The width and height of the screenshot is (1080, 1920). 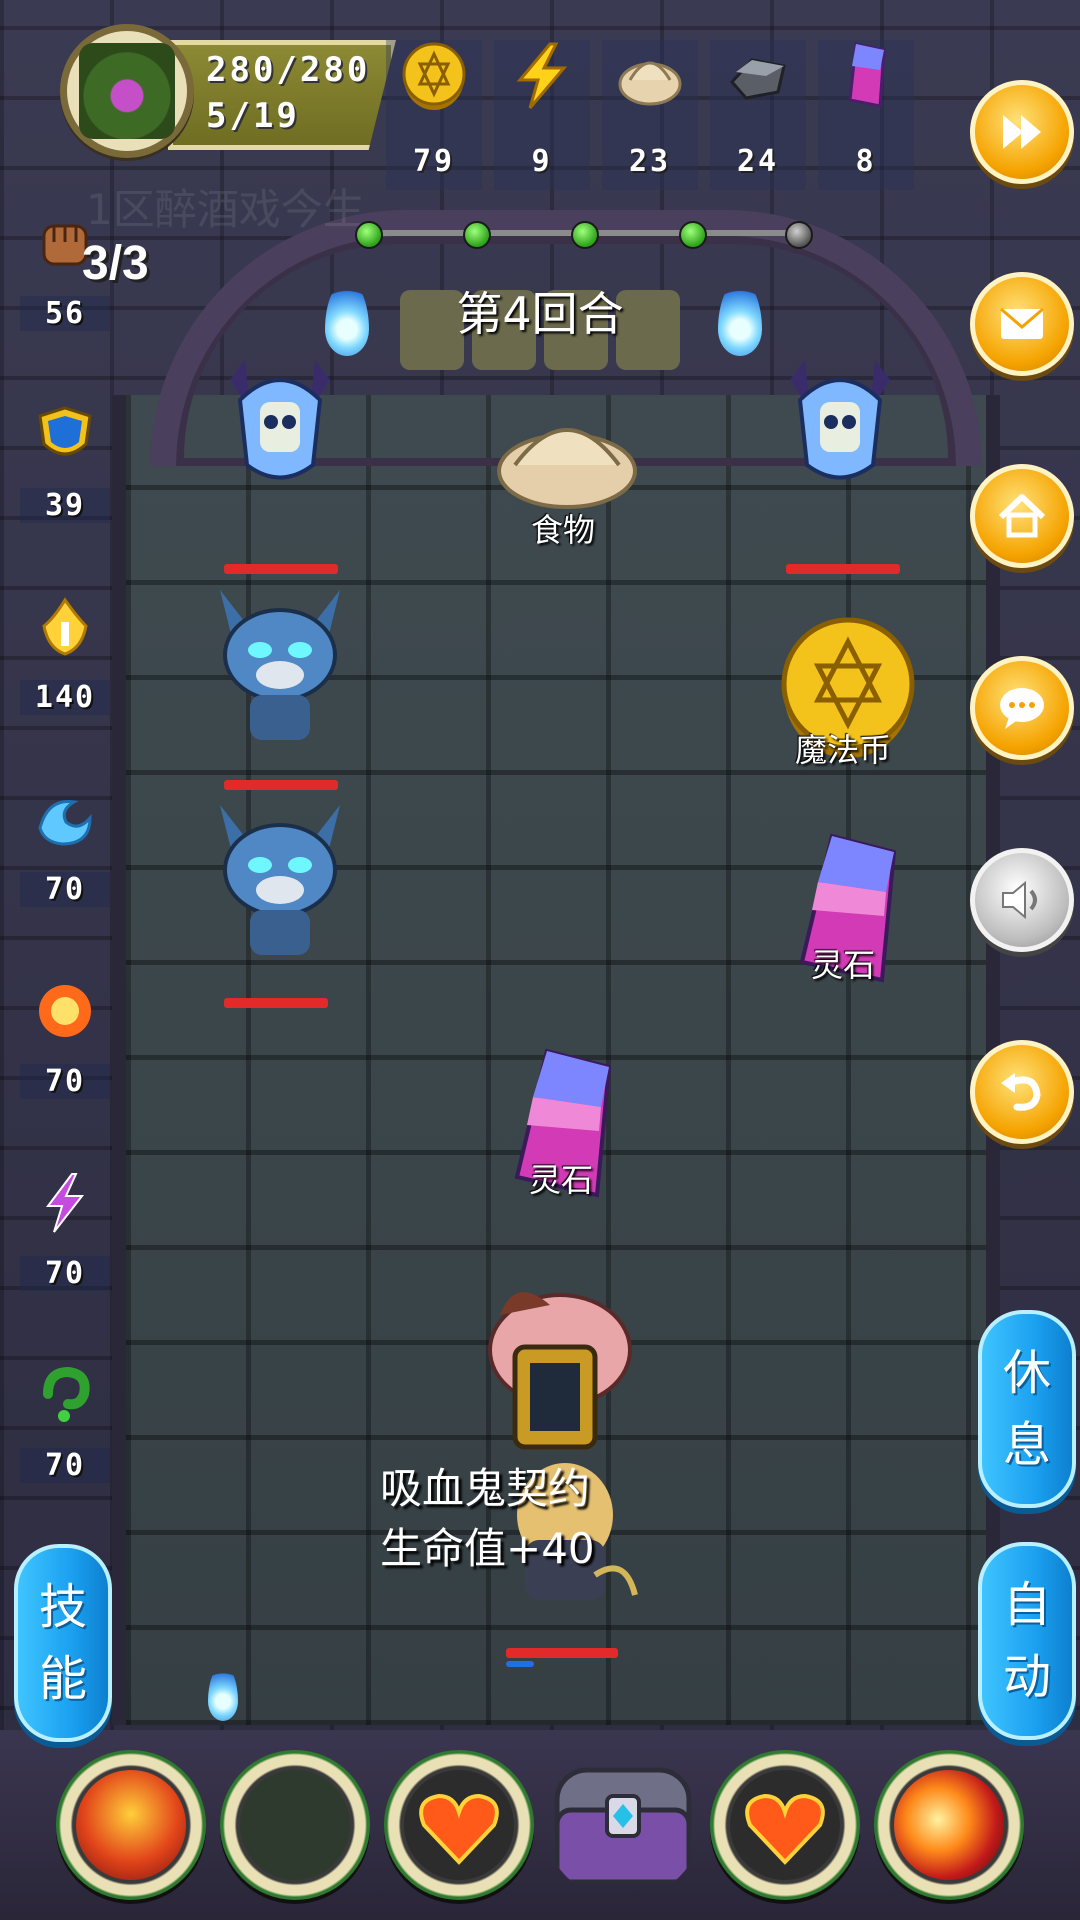 What do you see at coordinates (650, 115) in the screenshot?
I see `resource-food: 23` at bounding box center [650, 115].